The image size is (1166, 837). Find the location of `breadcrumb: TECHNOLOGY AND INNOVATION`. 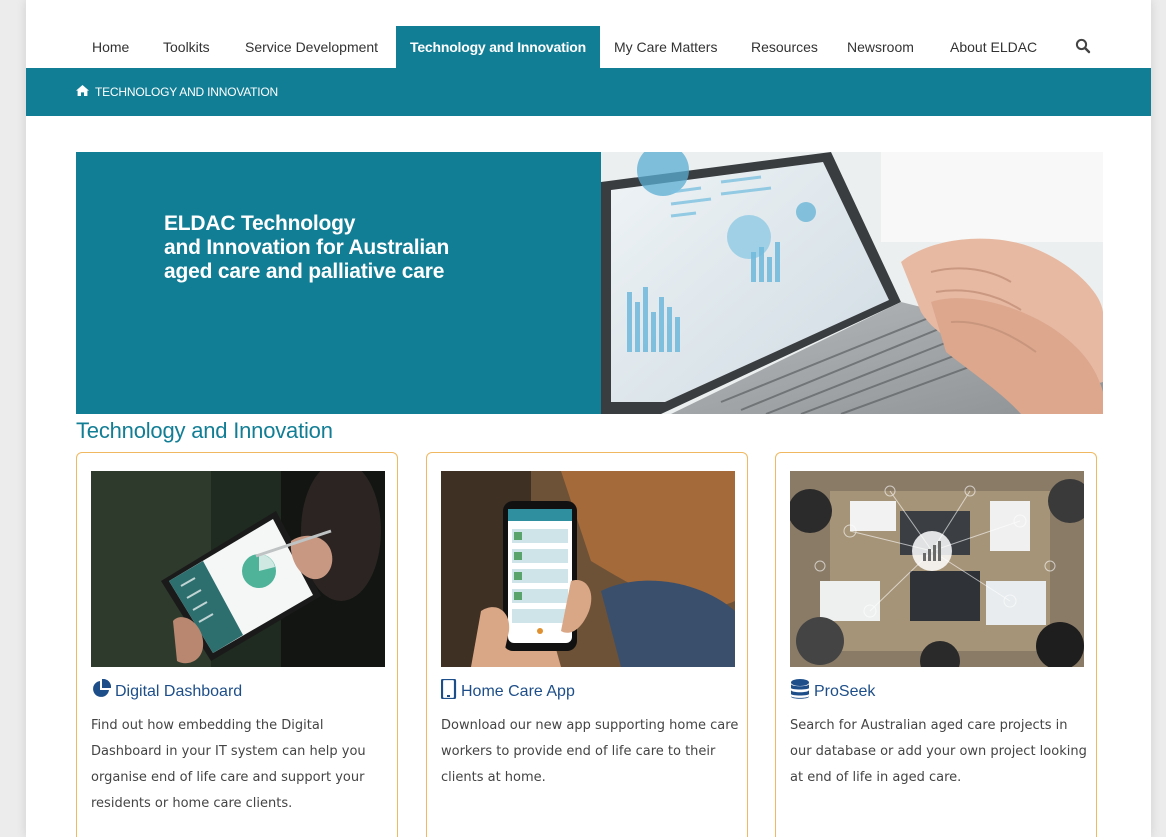

breadcrumb: TECHNOLOGY AND INNOVATION is located at coordinates (177, 92).